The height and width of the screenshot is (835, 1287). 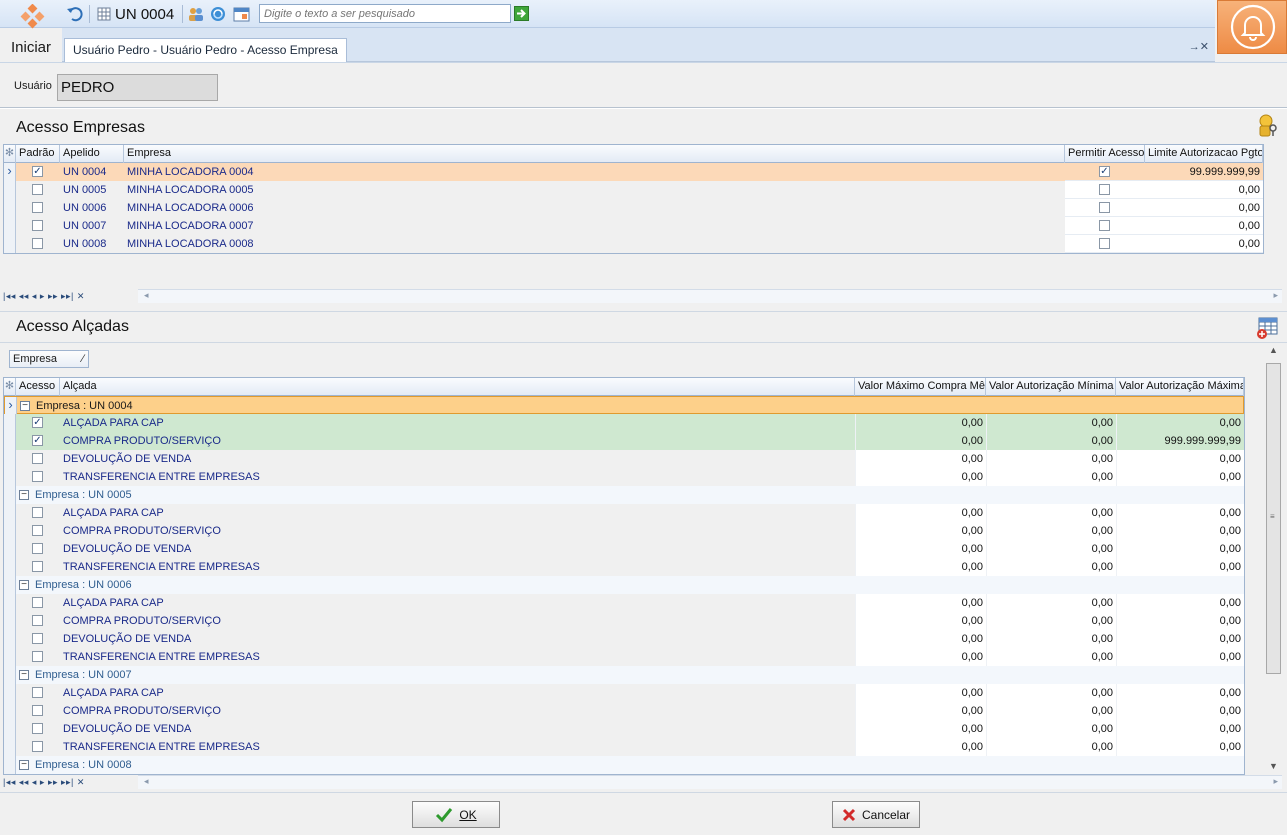 I want to click on user-field: PEDRO, so click(x=137, y=87).